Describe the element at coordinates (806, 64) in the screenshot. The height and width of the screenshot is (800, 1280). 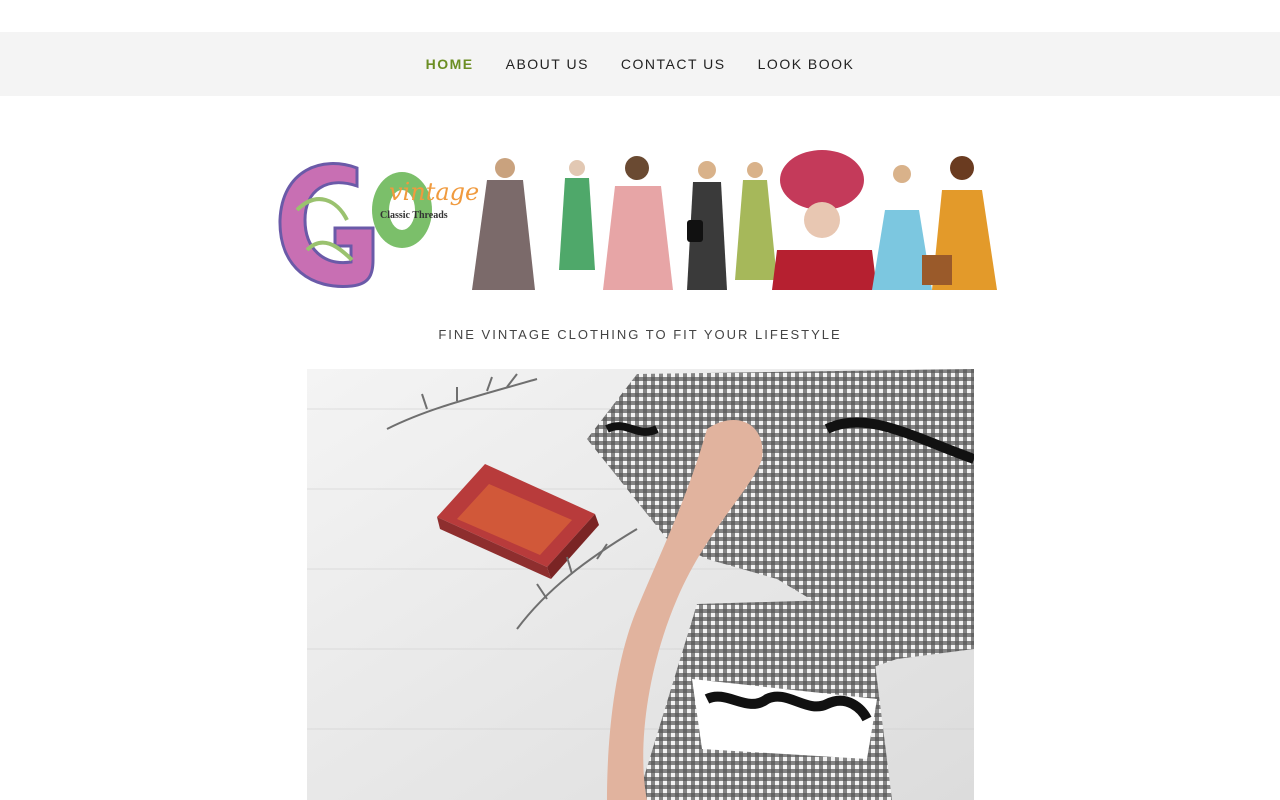
I see `nav-look-book: LOOK BOOK` at that location.